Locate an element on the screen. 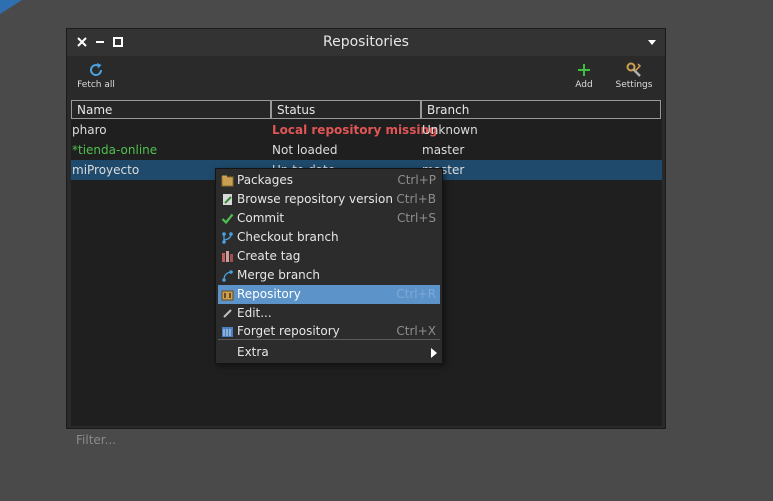  merge-icon is located at coordinates (227, 276).